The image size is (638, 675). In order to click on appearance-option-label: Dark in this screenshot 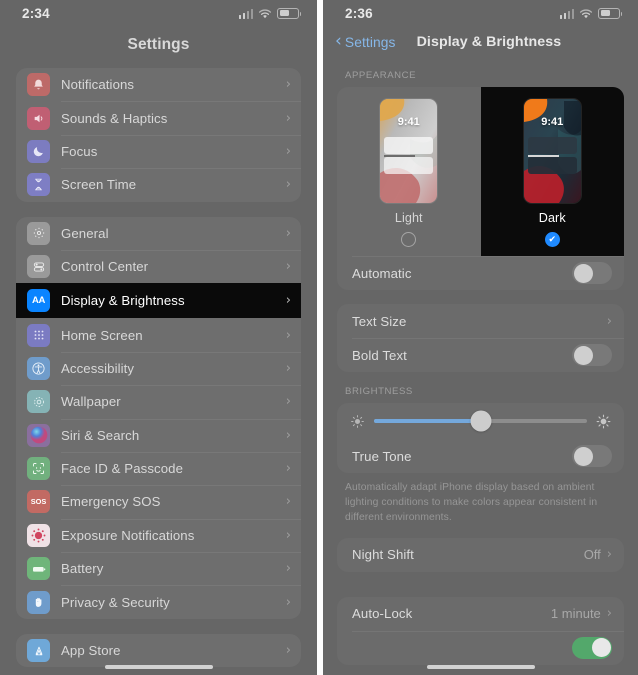, I will do `click(552, 218)`.